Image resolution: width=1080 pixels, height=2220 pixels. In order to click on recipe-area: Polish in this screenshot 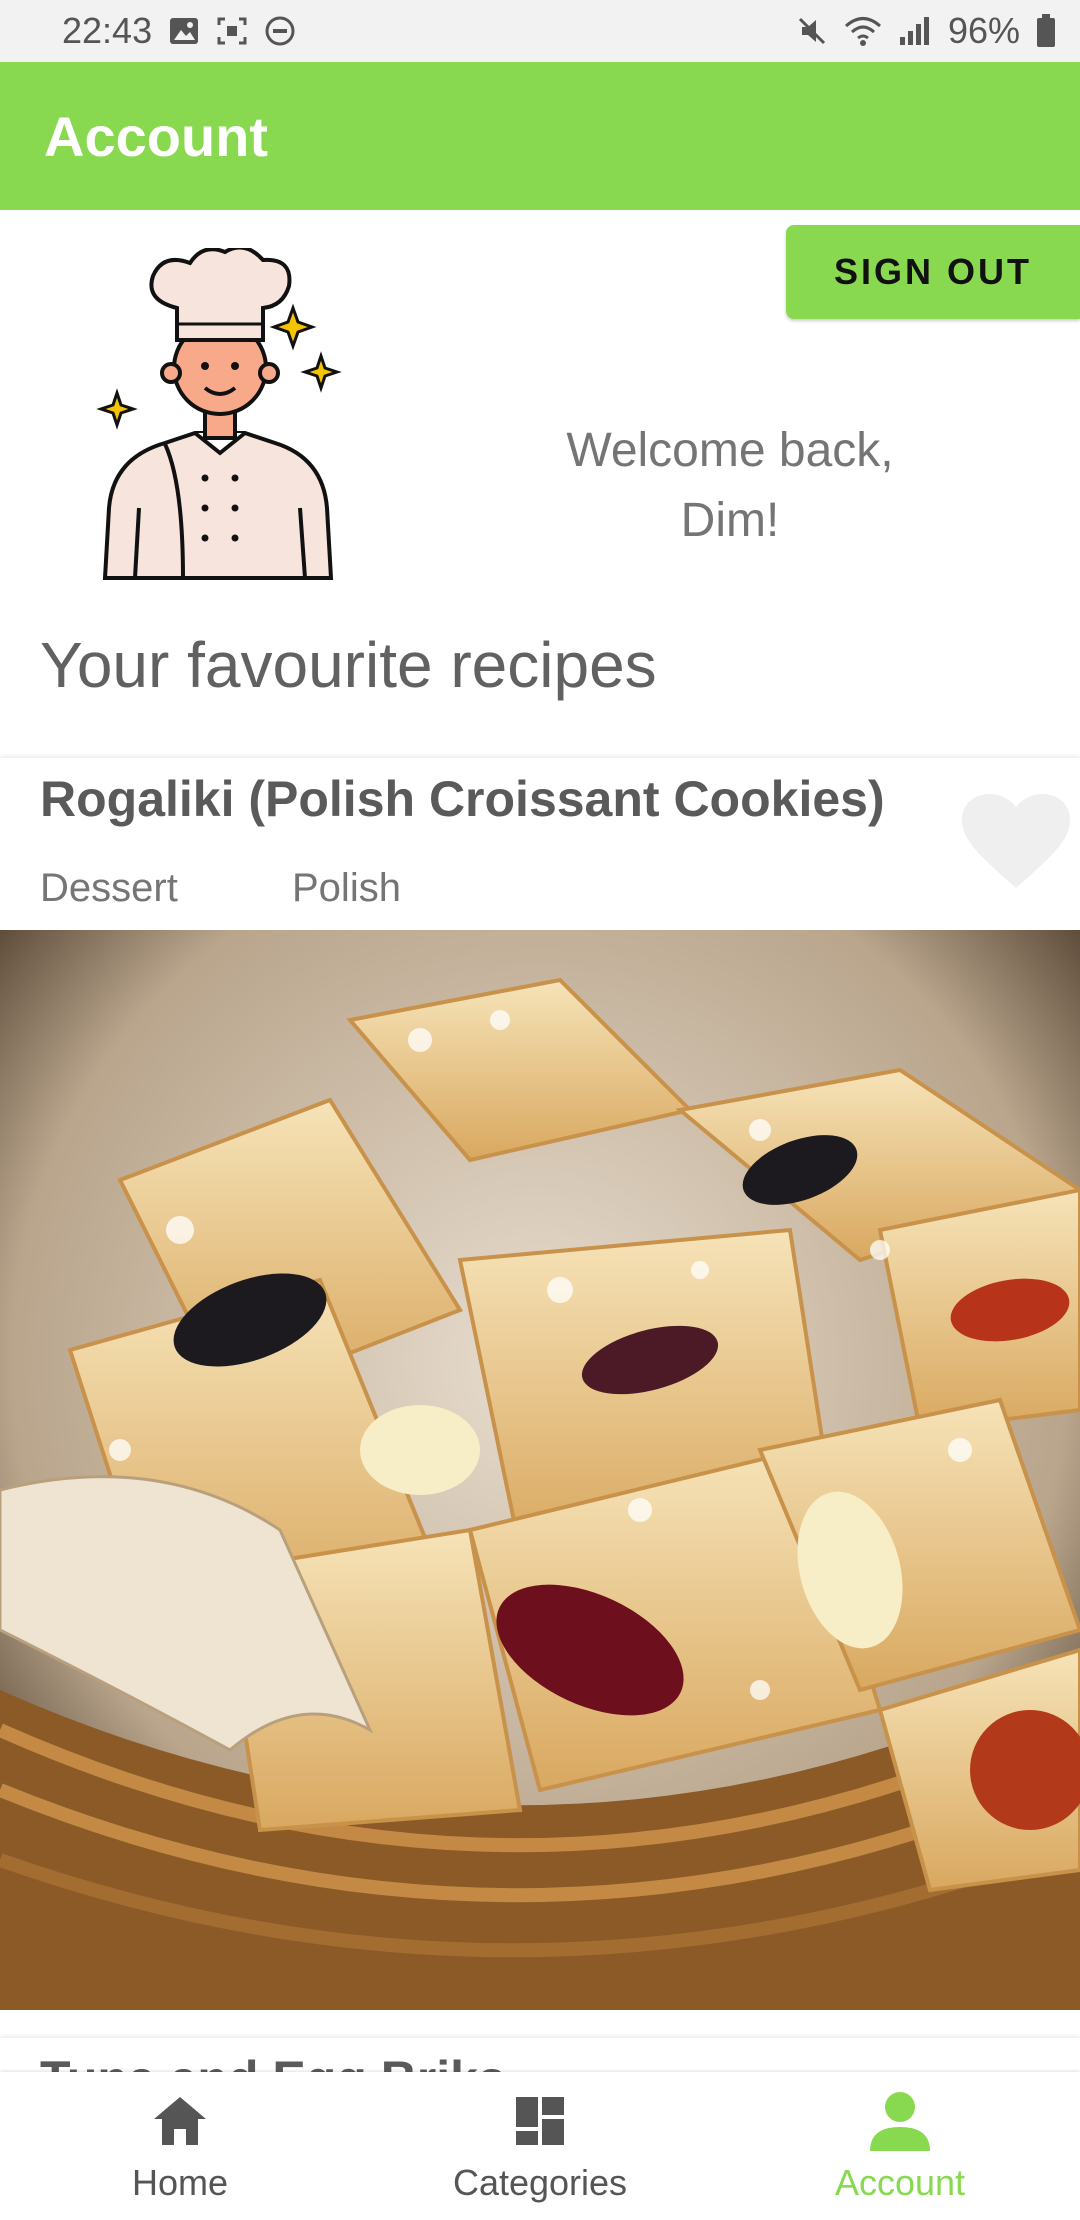, I will do `click(346, 888)`.